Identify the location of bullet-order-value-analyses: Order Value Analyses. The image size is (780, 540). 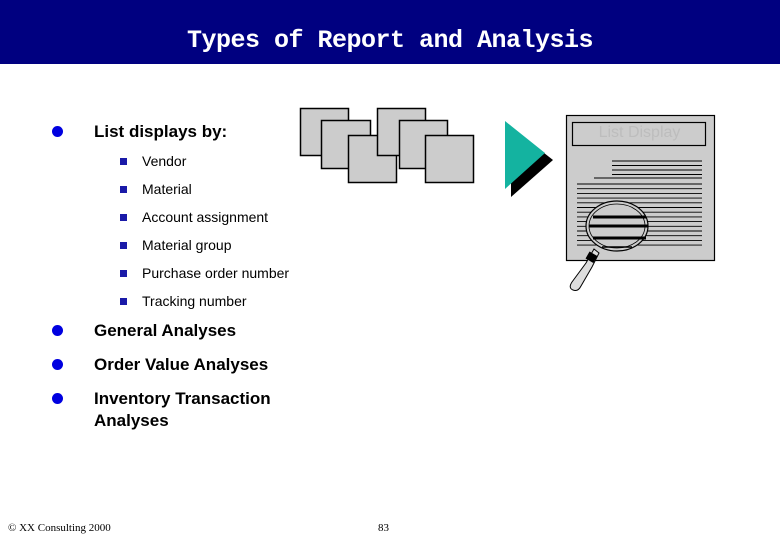
(160, 365).